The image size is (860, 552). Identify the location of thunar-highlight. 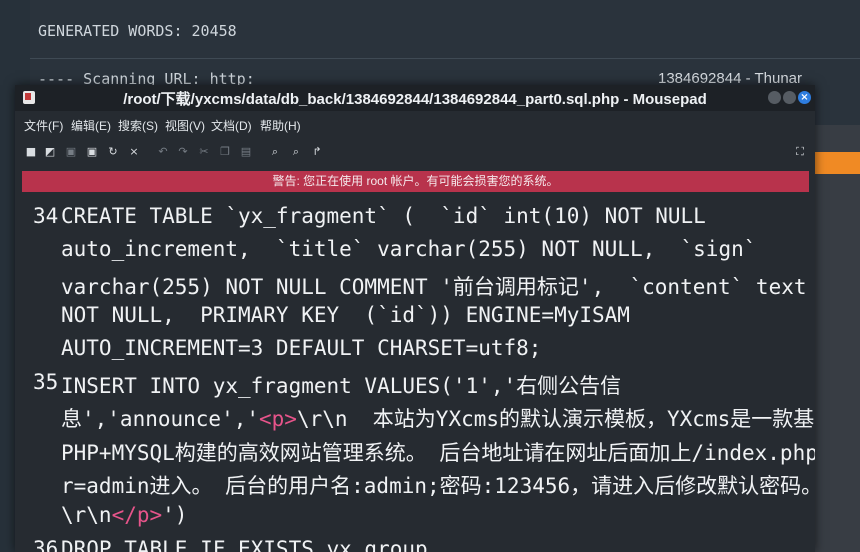
(837, 163).